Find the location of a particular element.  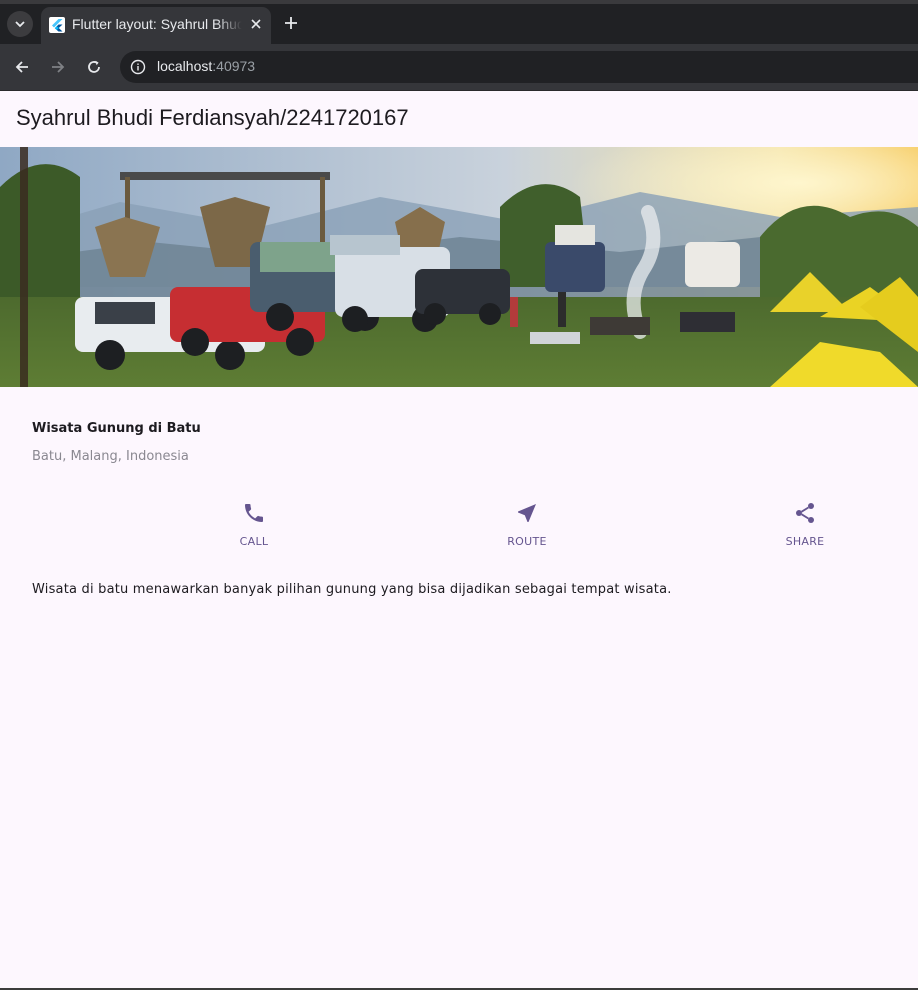

share-icon is located at coordinates (805, 513).